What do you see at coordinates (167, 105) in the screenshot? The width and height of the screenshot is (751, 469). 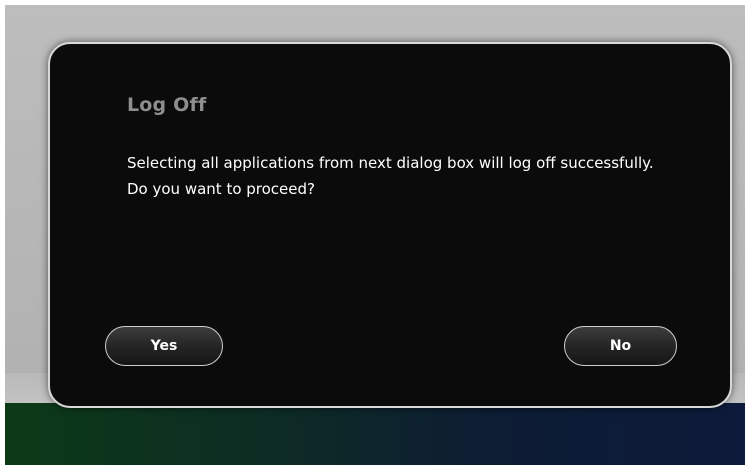 I see `dialog-title: Log Off` at bounding box center [167, 105].